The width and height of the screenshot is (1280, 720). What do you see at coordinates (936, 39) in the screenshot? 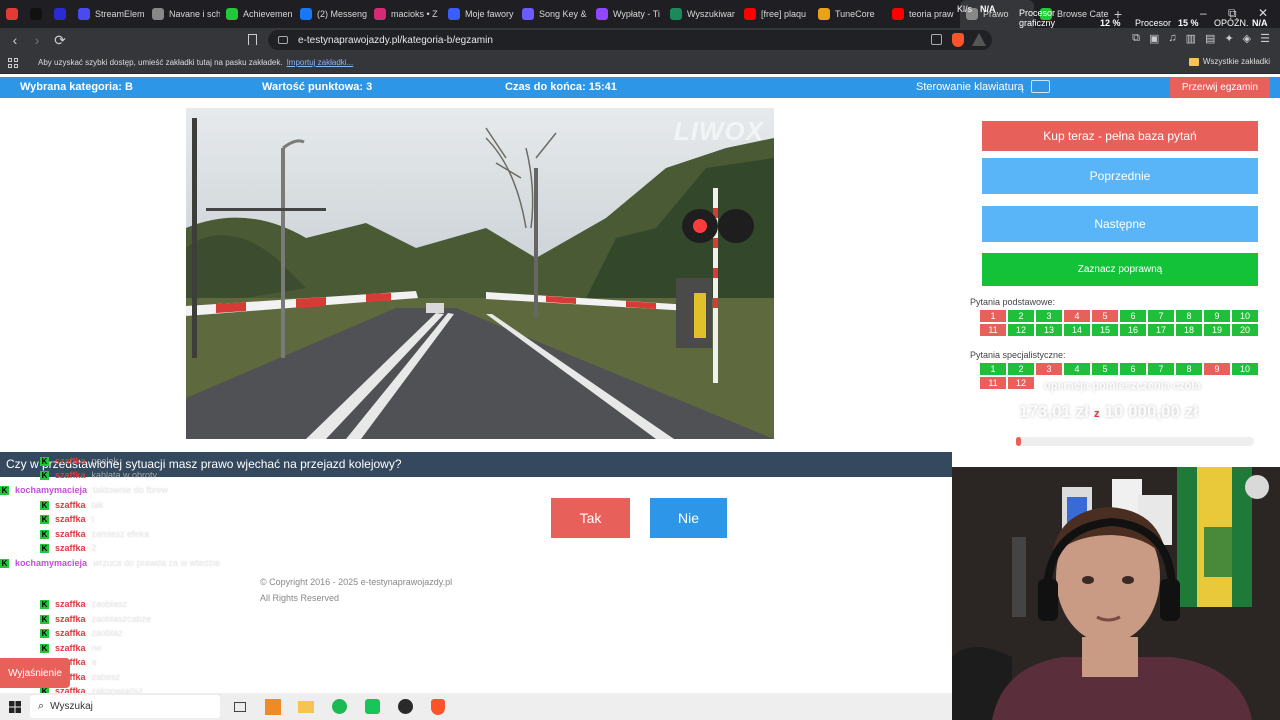
I see `share-icon` at bounding box center [936, 39].